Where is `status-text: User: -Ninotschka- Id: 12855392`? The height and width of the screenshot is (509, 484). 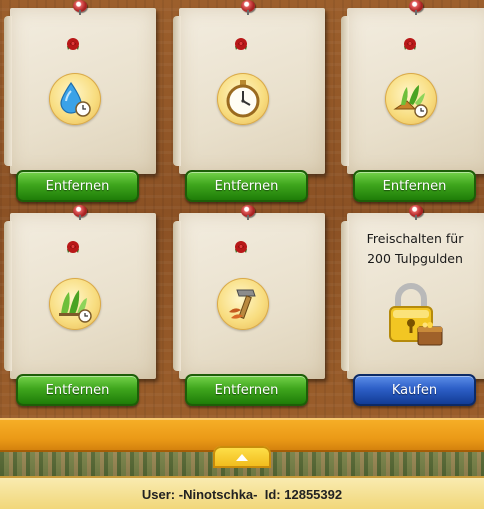 status-text: User: -Ninotschka- Id: 12855392 is located at coordinates (242, 494).